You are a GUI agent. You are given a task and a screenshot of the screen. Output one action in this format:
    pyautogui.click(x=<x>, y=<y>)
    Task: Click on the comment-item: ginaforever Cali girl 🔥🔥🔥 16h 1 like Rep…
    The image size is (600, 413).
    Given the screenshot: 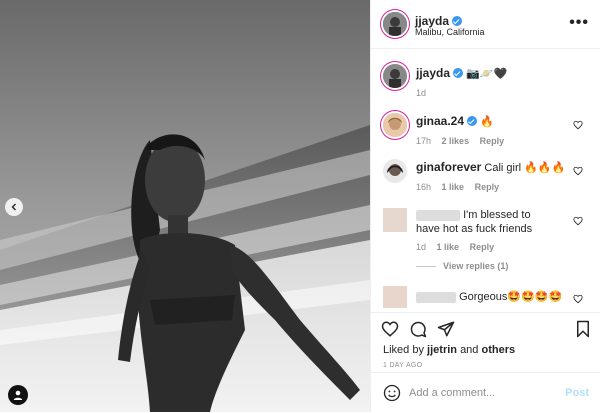 What is the action you would take?
    pyautogui.click(x=485, y=174)
    